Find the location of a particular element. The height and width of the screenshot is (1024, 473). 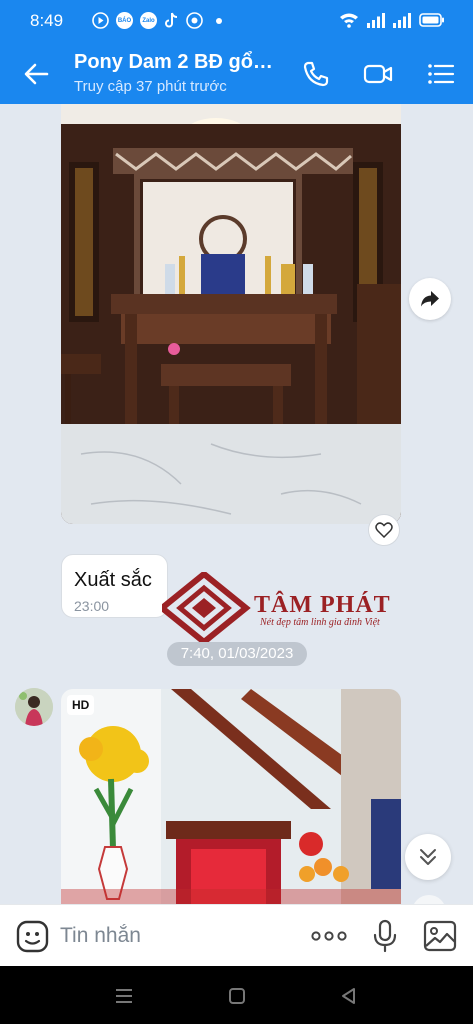

hd-badge: HD is located at coordinates (81, 705).